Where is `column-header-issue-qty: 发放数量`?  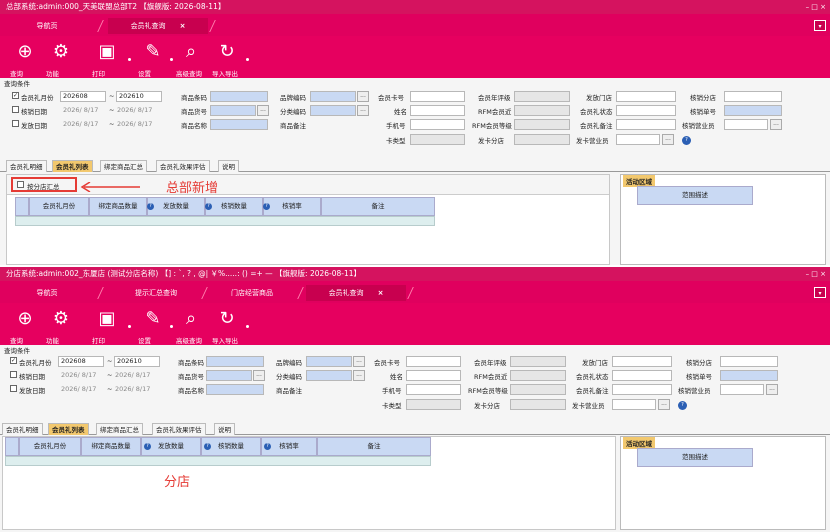 column-header-issue-qty: 发放数量 is located at coordinates (176, 206).